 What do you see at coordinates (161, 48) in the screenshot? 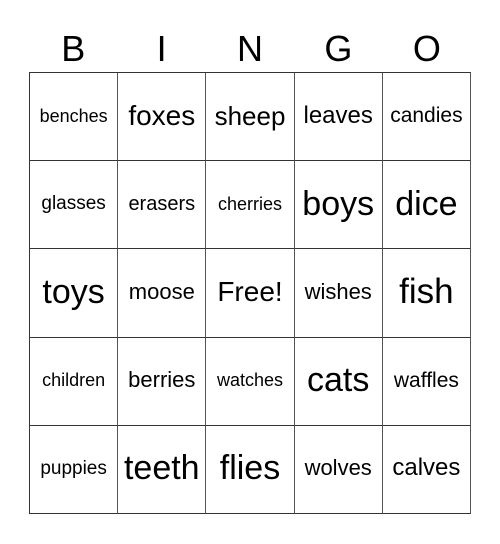
I see `header-letter-i: I` at bounding box center [161, 48].